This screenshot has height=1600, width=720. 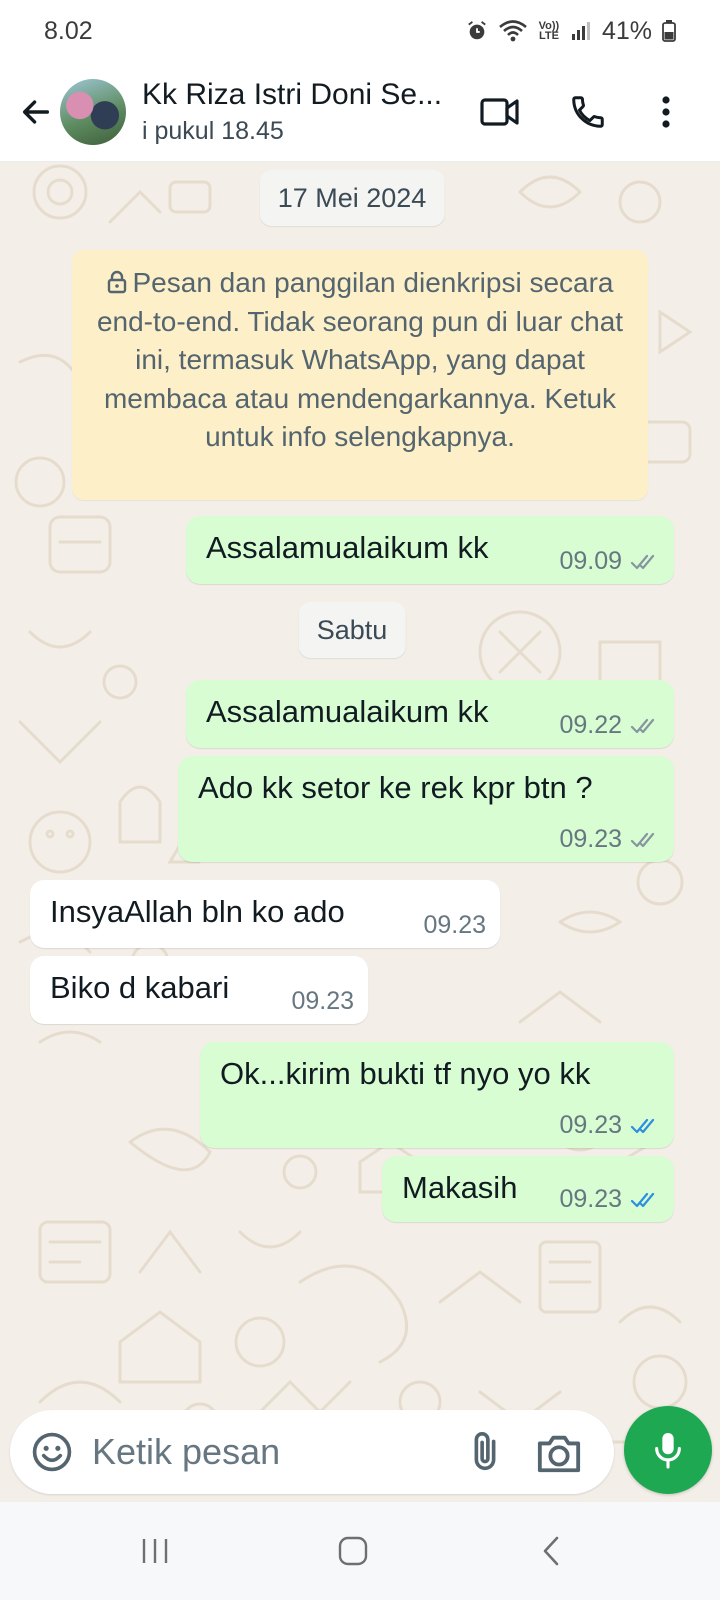 What do you see at coordinates (352, 198) in the screenshot?
I see `date-chip: 17 Mei 2024` at bounding box center [352, 198].